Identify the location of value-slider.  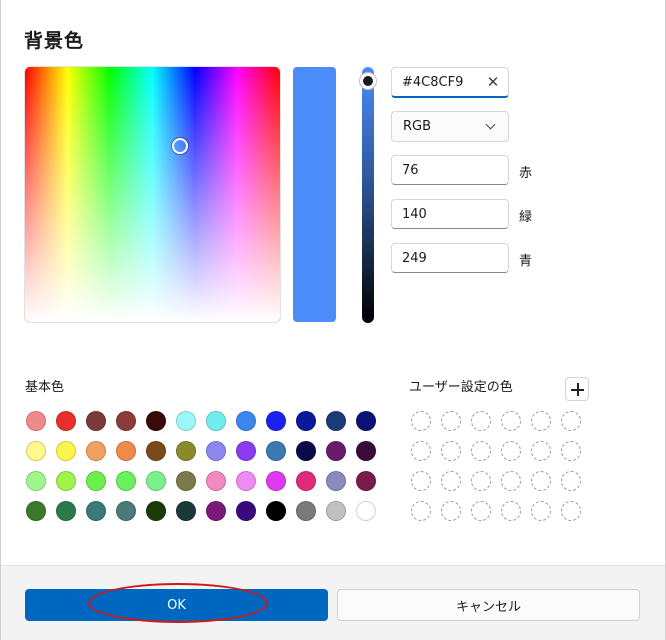
(368, 195).